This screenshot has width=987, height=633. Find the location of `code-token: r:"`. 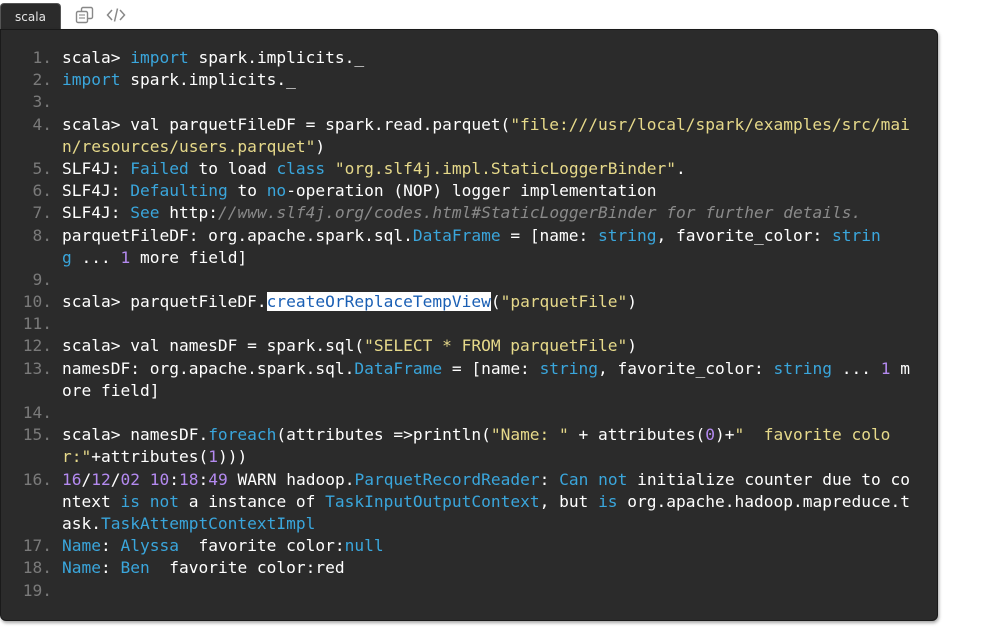

code-token: r:" is located at coordinates (77, 457).